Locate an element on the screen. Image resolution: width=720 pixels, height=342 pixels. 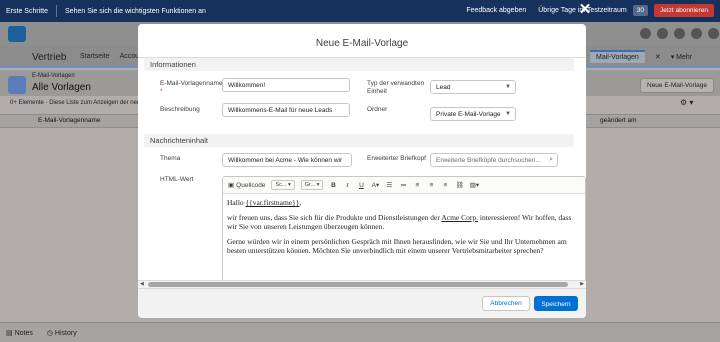
image-icon: ▨▾ is located at coordinates (474, 185).